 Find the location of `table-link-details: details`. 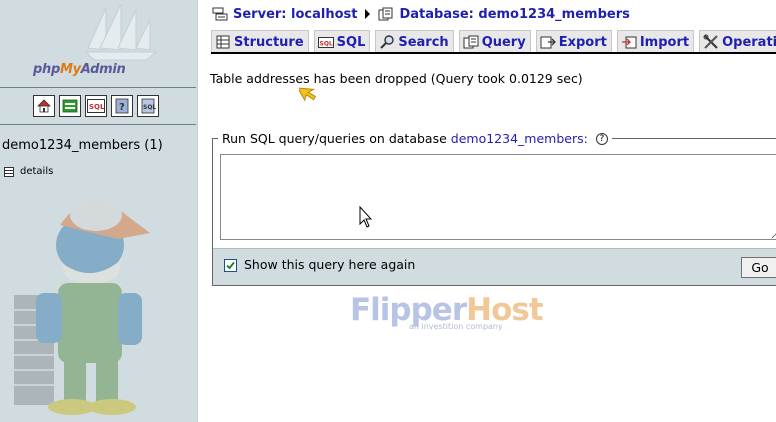

table-link-details: details is located at coordinates (28, 171).